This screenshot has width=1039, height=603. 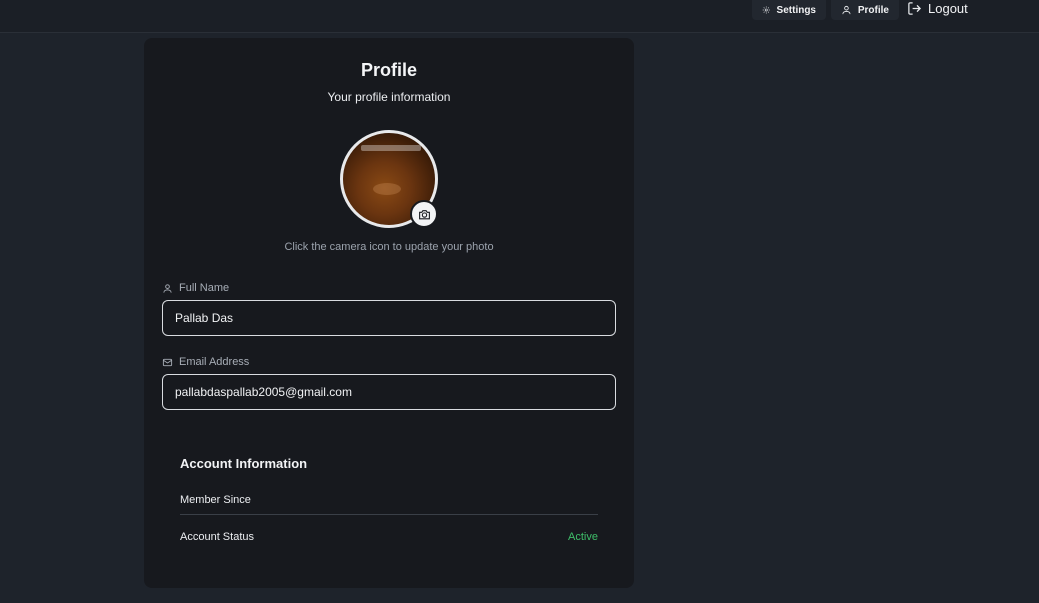 I want to click on settings-button: Settings, so click(x=789, y=10).